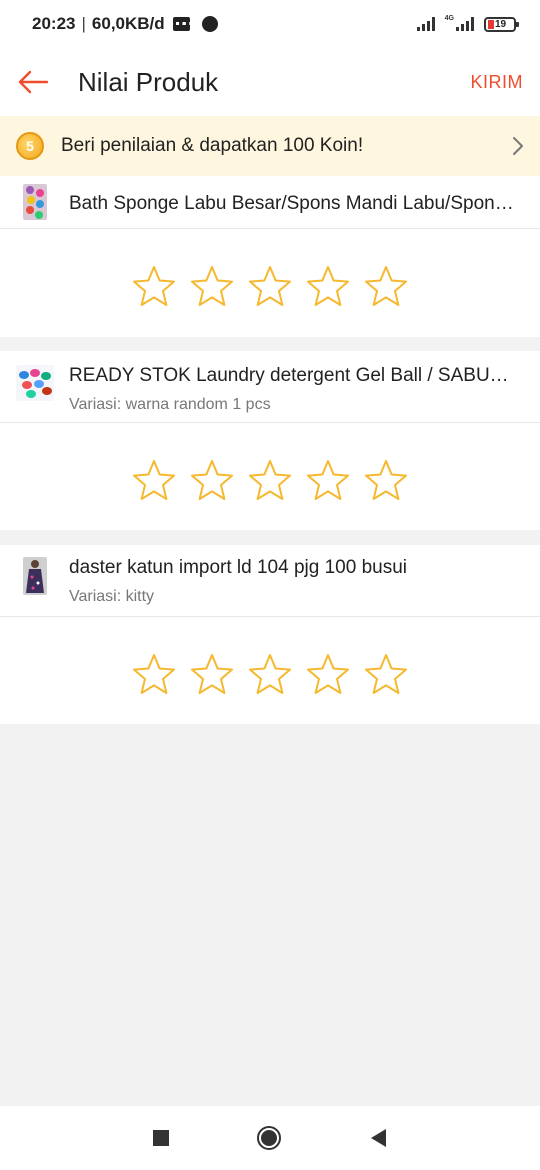 This screenshot has height=1170, width=540. What do you see at coordinates (128, 23) in the screenshot?
I see `network-speed: 60,0KB/d` at bounding box center [128, 23].